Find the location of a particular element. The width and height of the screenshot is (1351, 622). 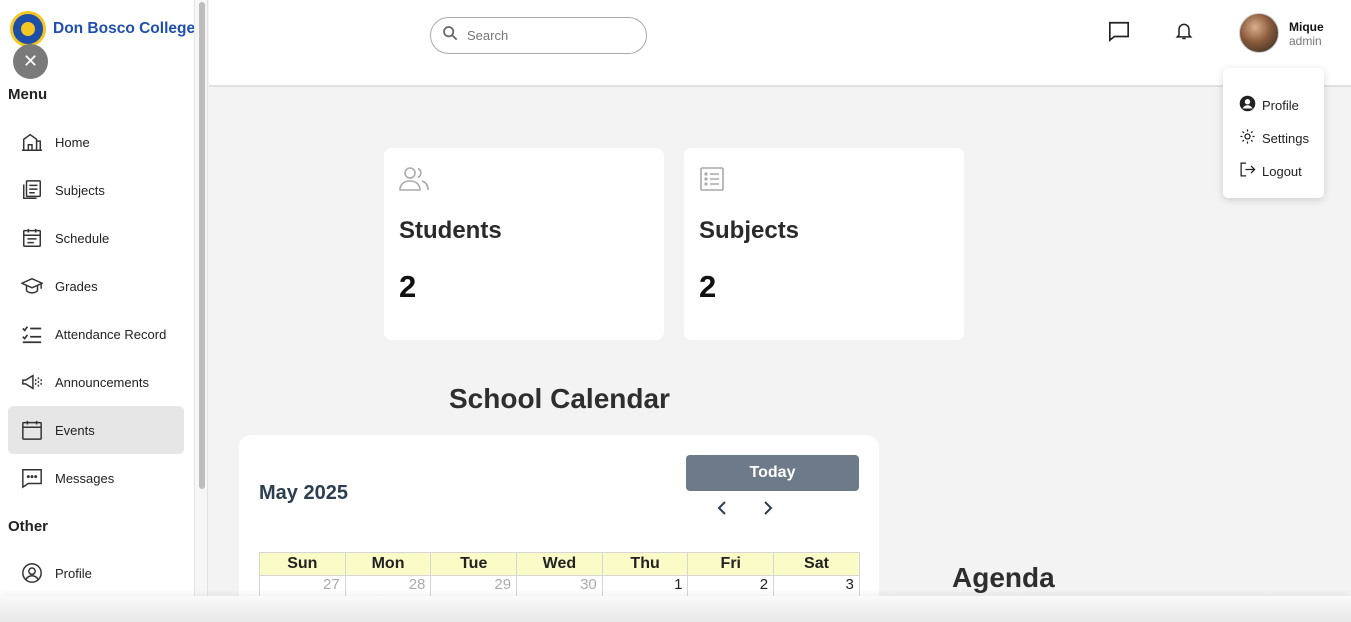

menu-section-title: Menu is located at coordinates (28, 94).